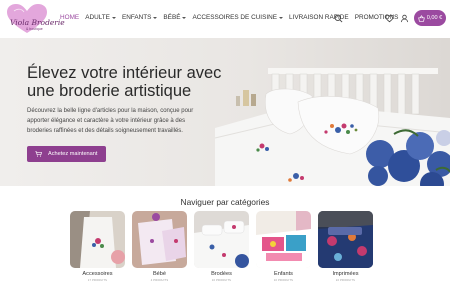  What do you see at coordinates (345, 280) in the screenshot?
I see `category-count: 22 PRODUITS` at bounding box center [345, 280].